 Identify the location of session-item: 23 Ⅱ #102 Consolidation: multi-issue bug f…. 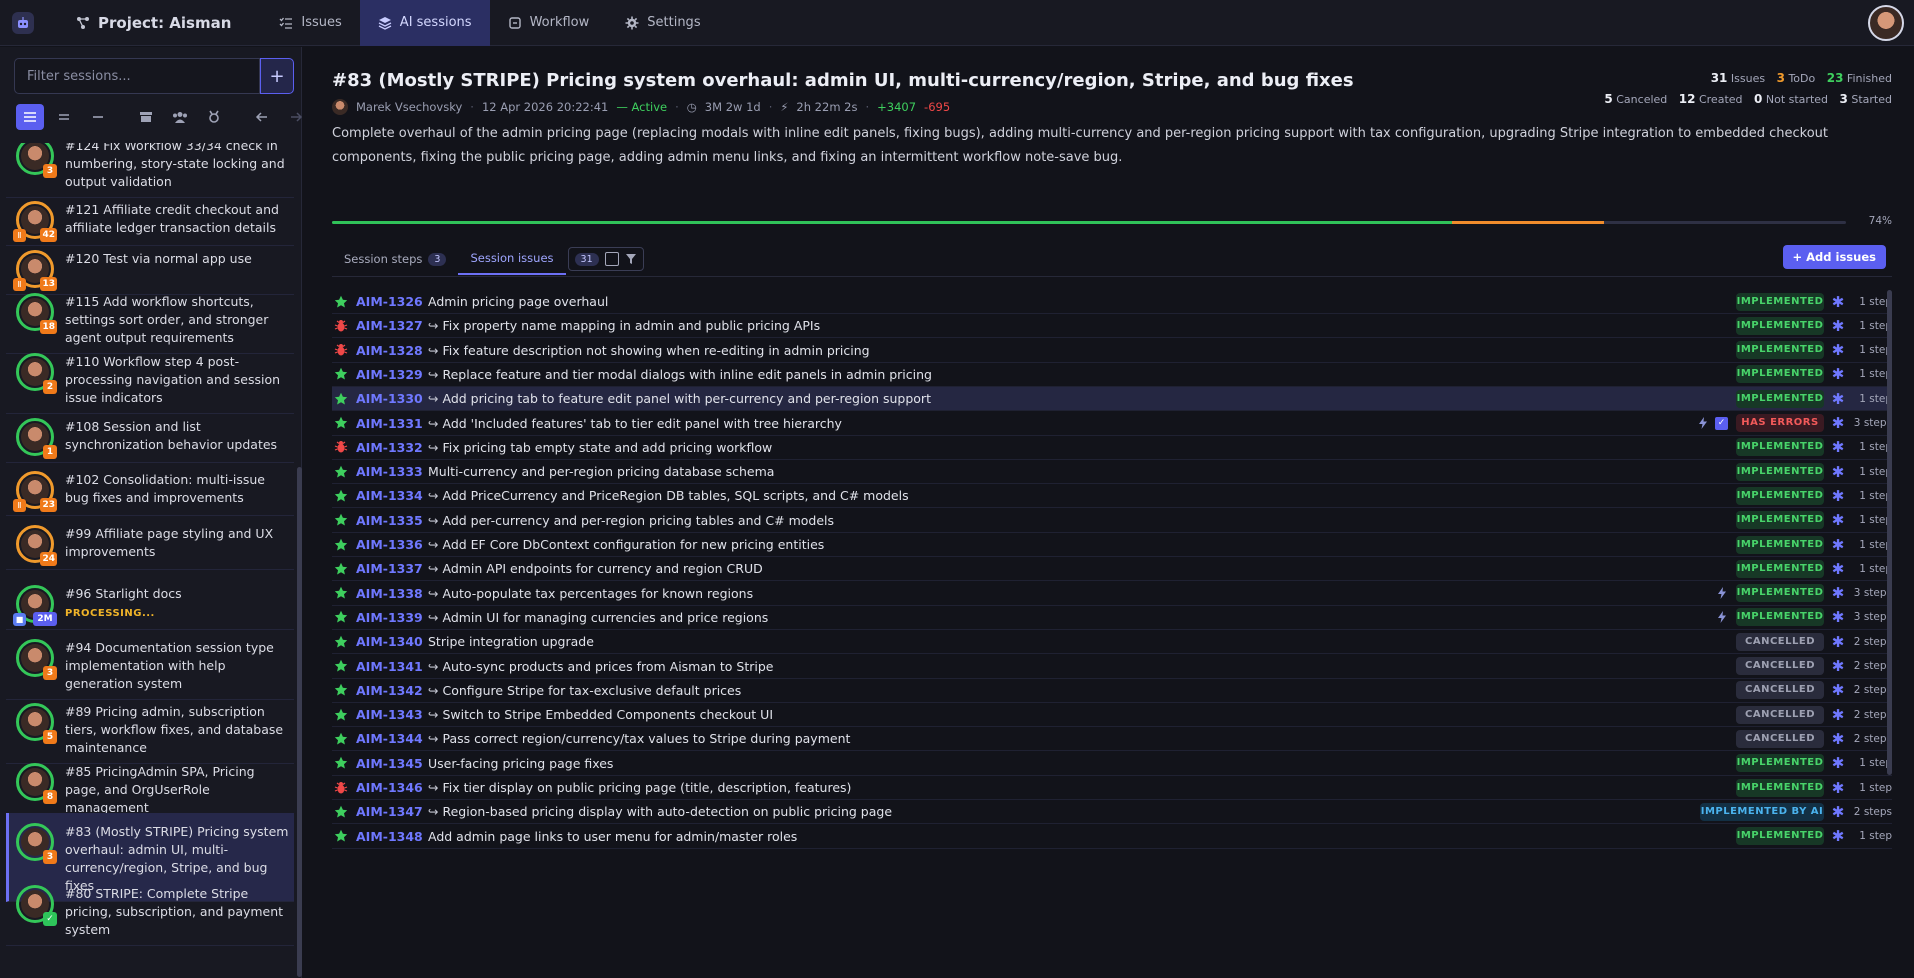
(150, 488).